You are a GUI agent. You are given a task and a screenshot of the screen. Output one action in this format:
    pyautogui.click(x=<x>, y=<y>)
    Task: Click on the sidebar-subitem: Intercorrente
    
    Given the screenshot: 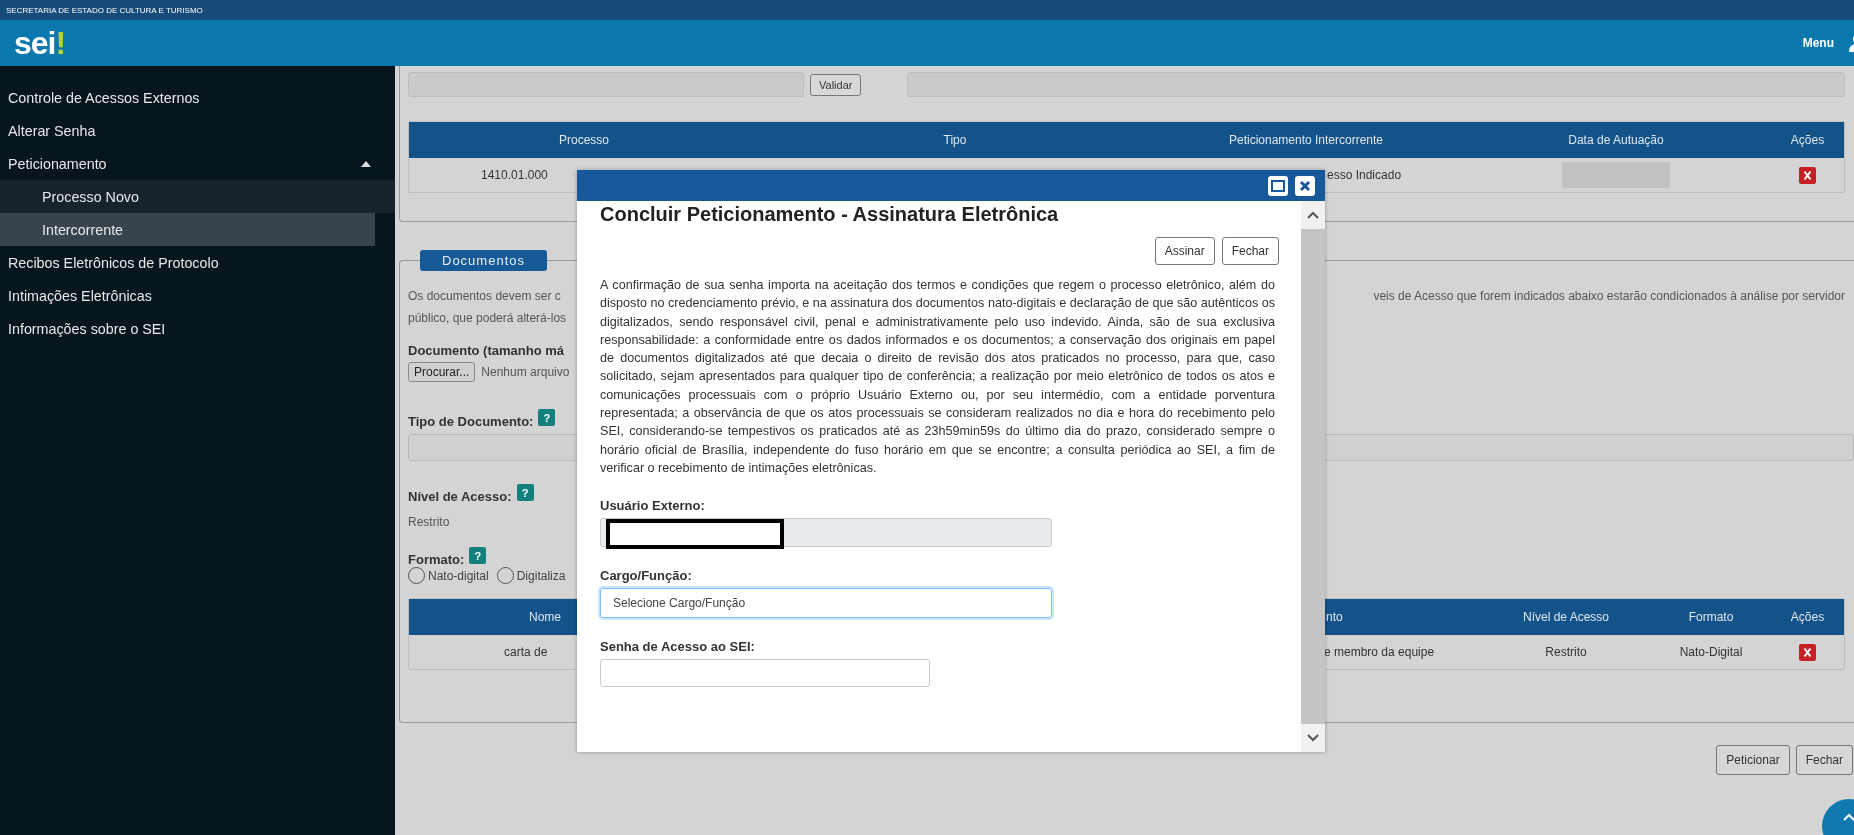 What is the action you would take?
    pyautogui.click(x=187, y=229)
    